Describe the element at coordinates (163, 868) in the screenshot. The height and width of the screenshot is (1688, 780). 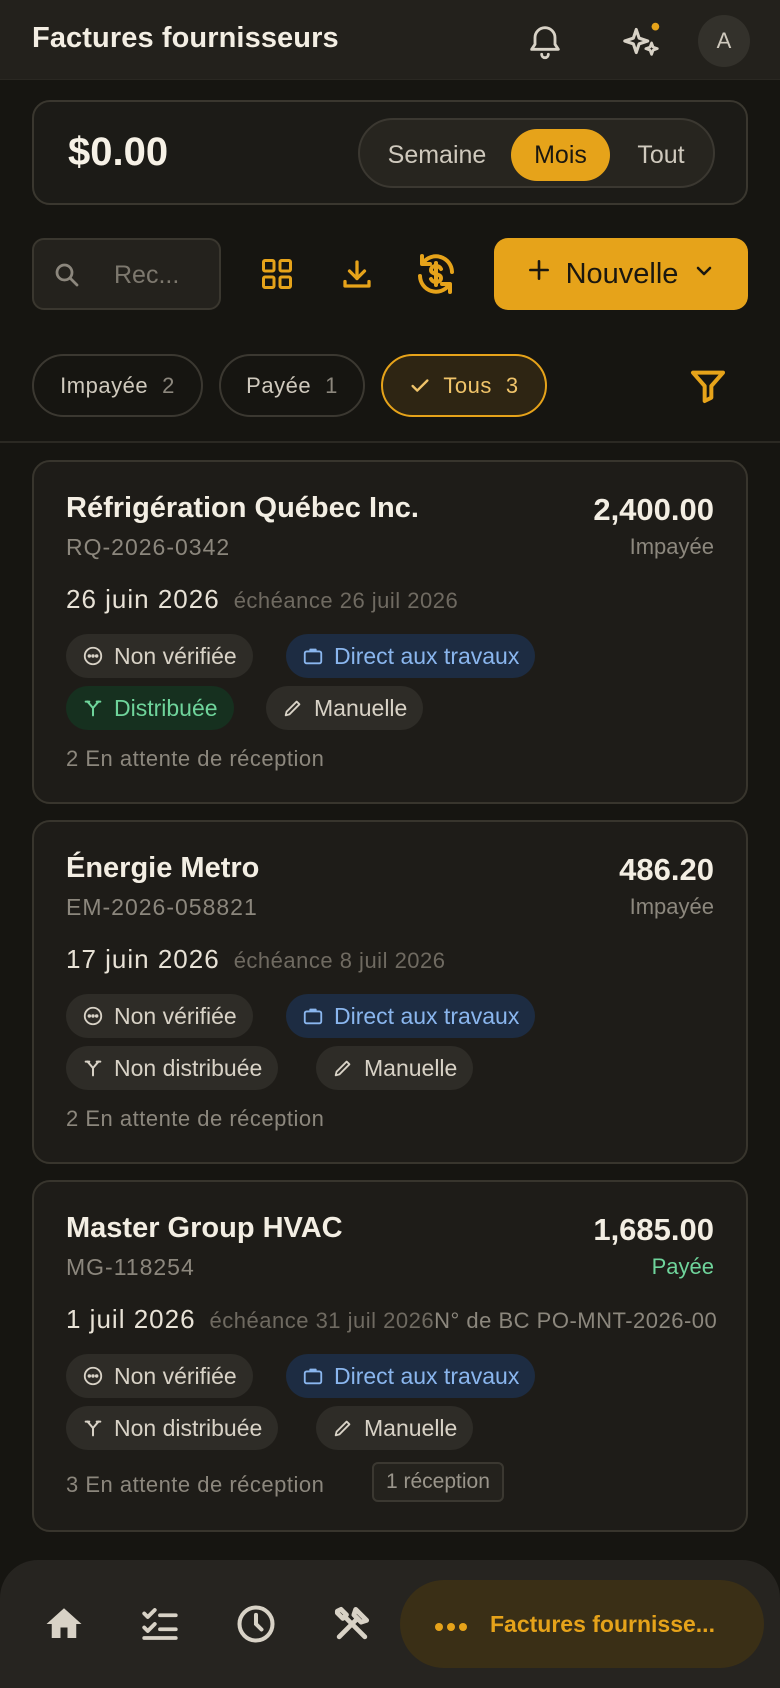
I see `vendor-name: Énergie Metro` at that location.